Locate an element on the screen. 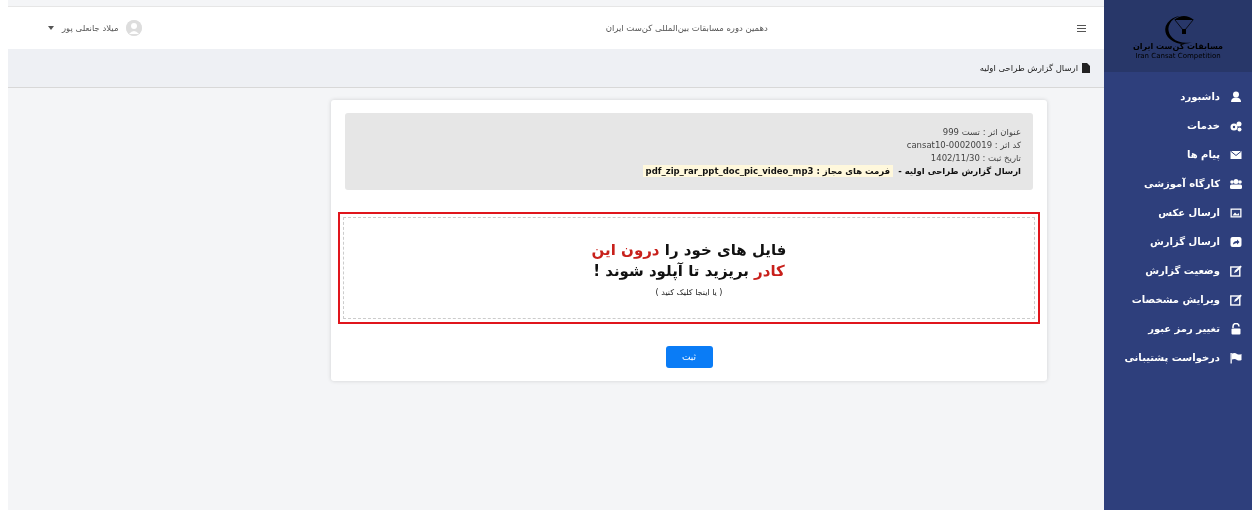 Image resolution: width=1252 pixels, height=510 pixels. file-icon is located at coordinates (1086, 68).